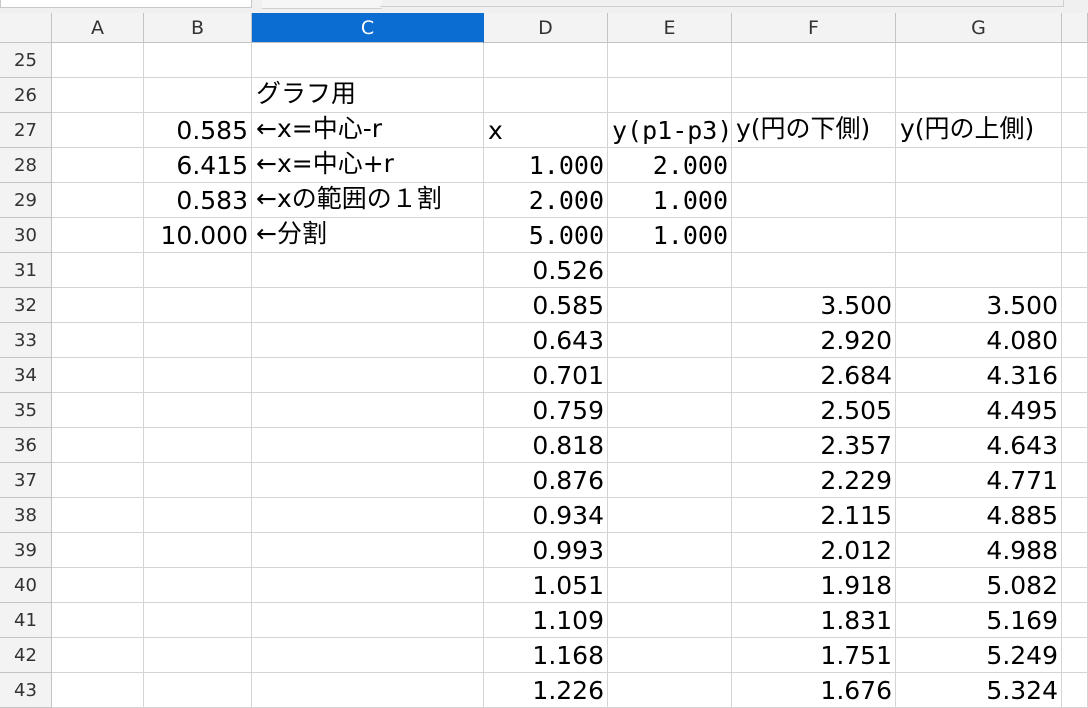  What do you see at coordinates (546, 620) in the screenshot?
I see `cell-d41: 1.109` at bounding box center [546, 620].